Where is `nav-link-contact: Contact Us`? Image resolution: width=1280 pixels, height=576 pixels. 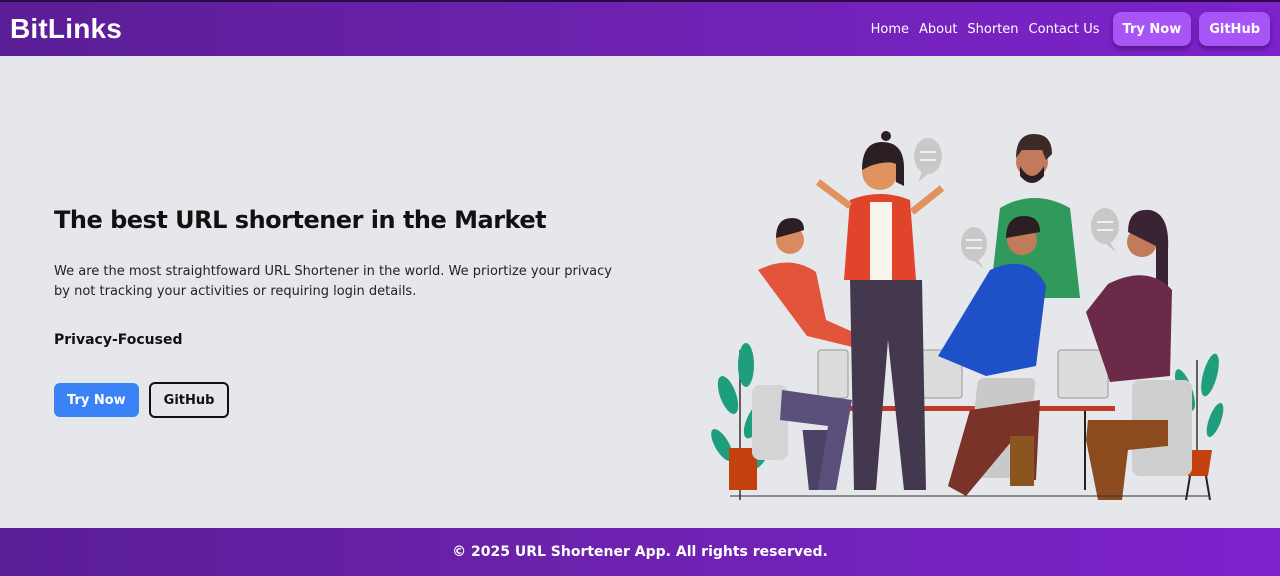 nav-link-contact: Contact Us is located at coordinates (1064, 29).